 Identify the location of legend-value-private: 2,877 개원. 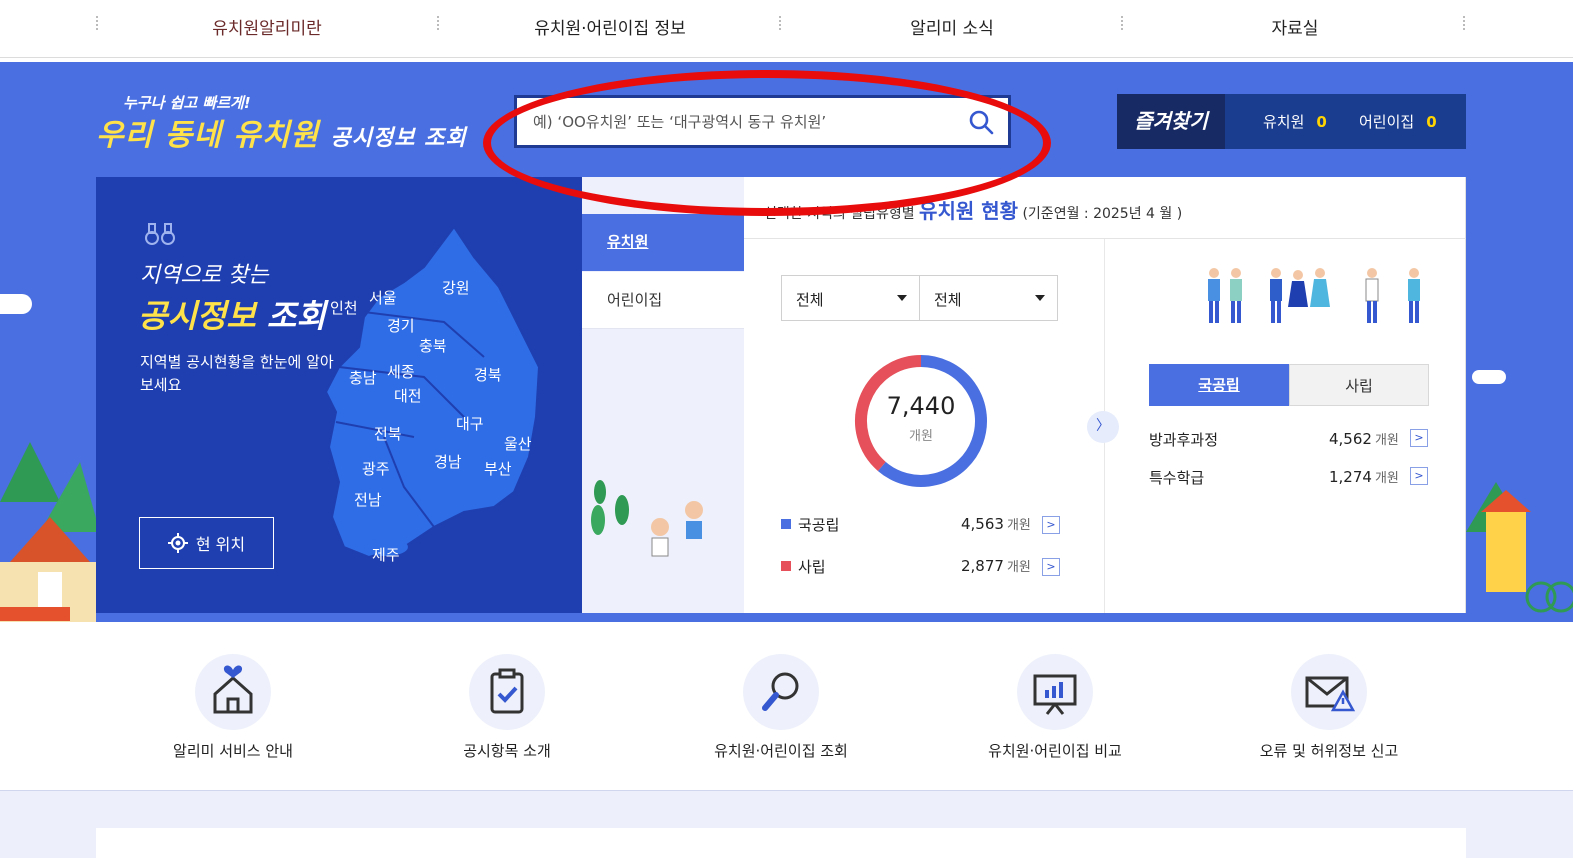
(996, 565).